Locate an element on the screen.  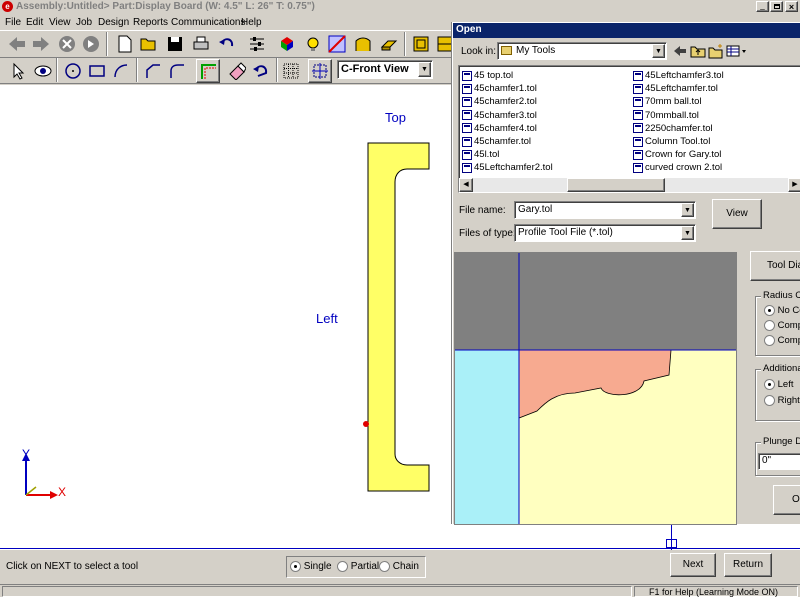
minimize-icon: _ is located at coordinates (762, 5).